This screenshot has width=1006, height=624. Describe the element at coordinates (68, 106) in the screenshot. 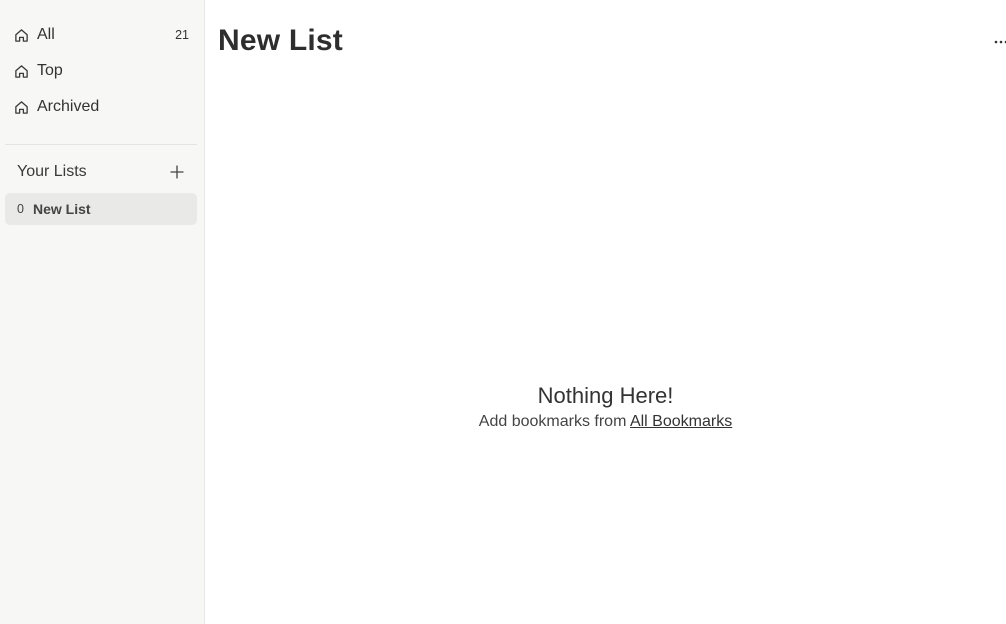

I see `sidebar-item-label: Archived` at that location.